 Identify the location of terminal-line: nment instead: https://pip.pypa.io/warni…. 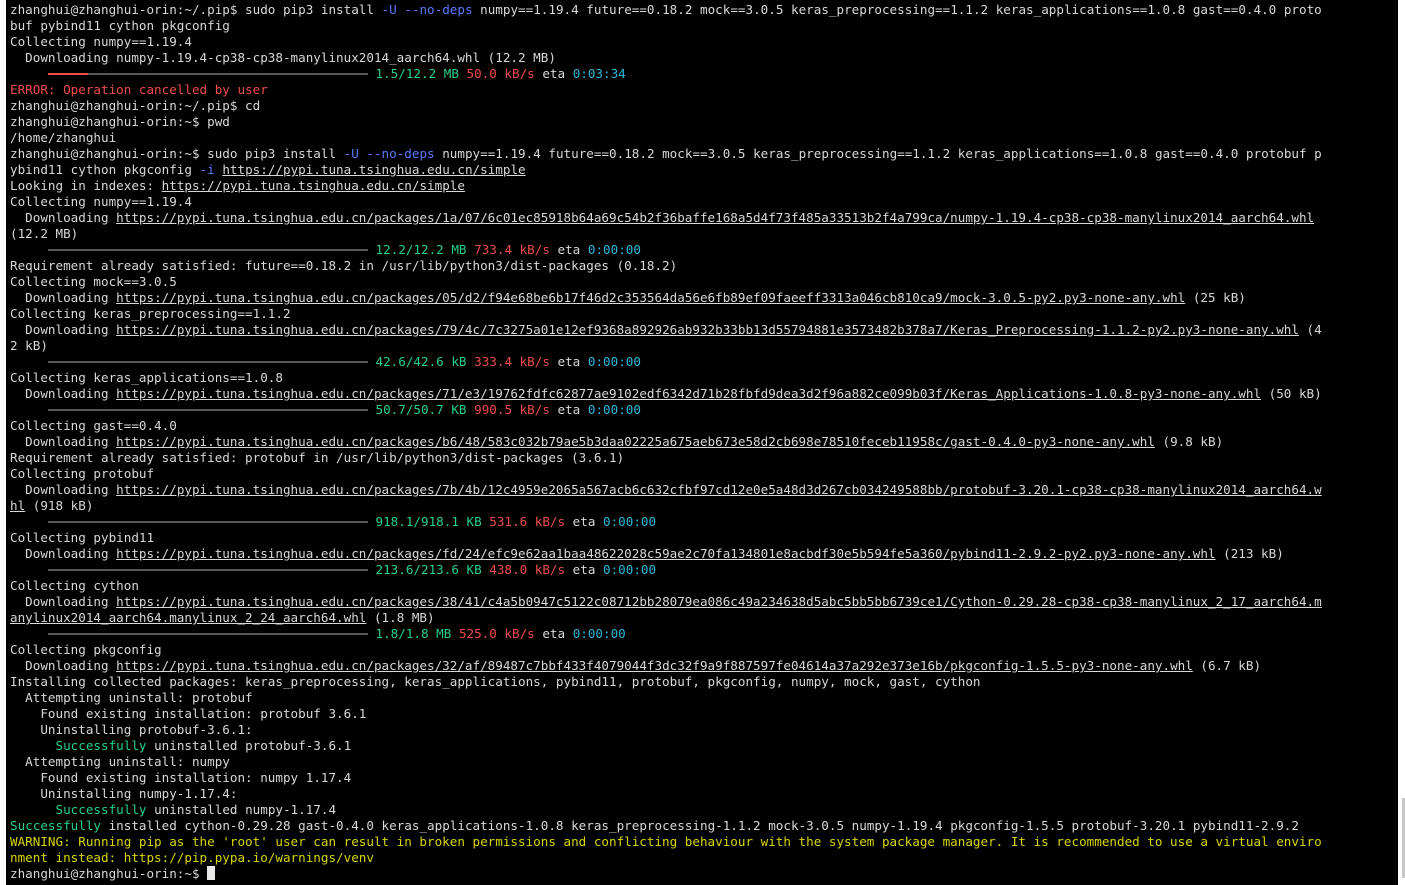
(666, 858).